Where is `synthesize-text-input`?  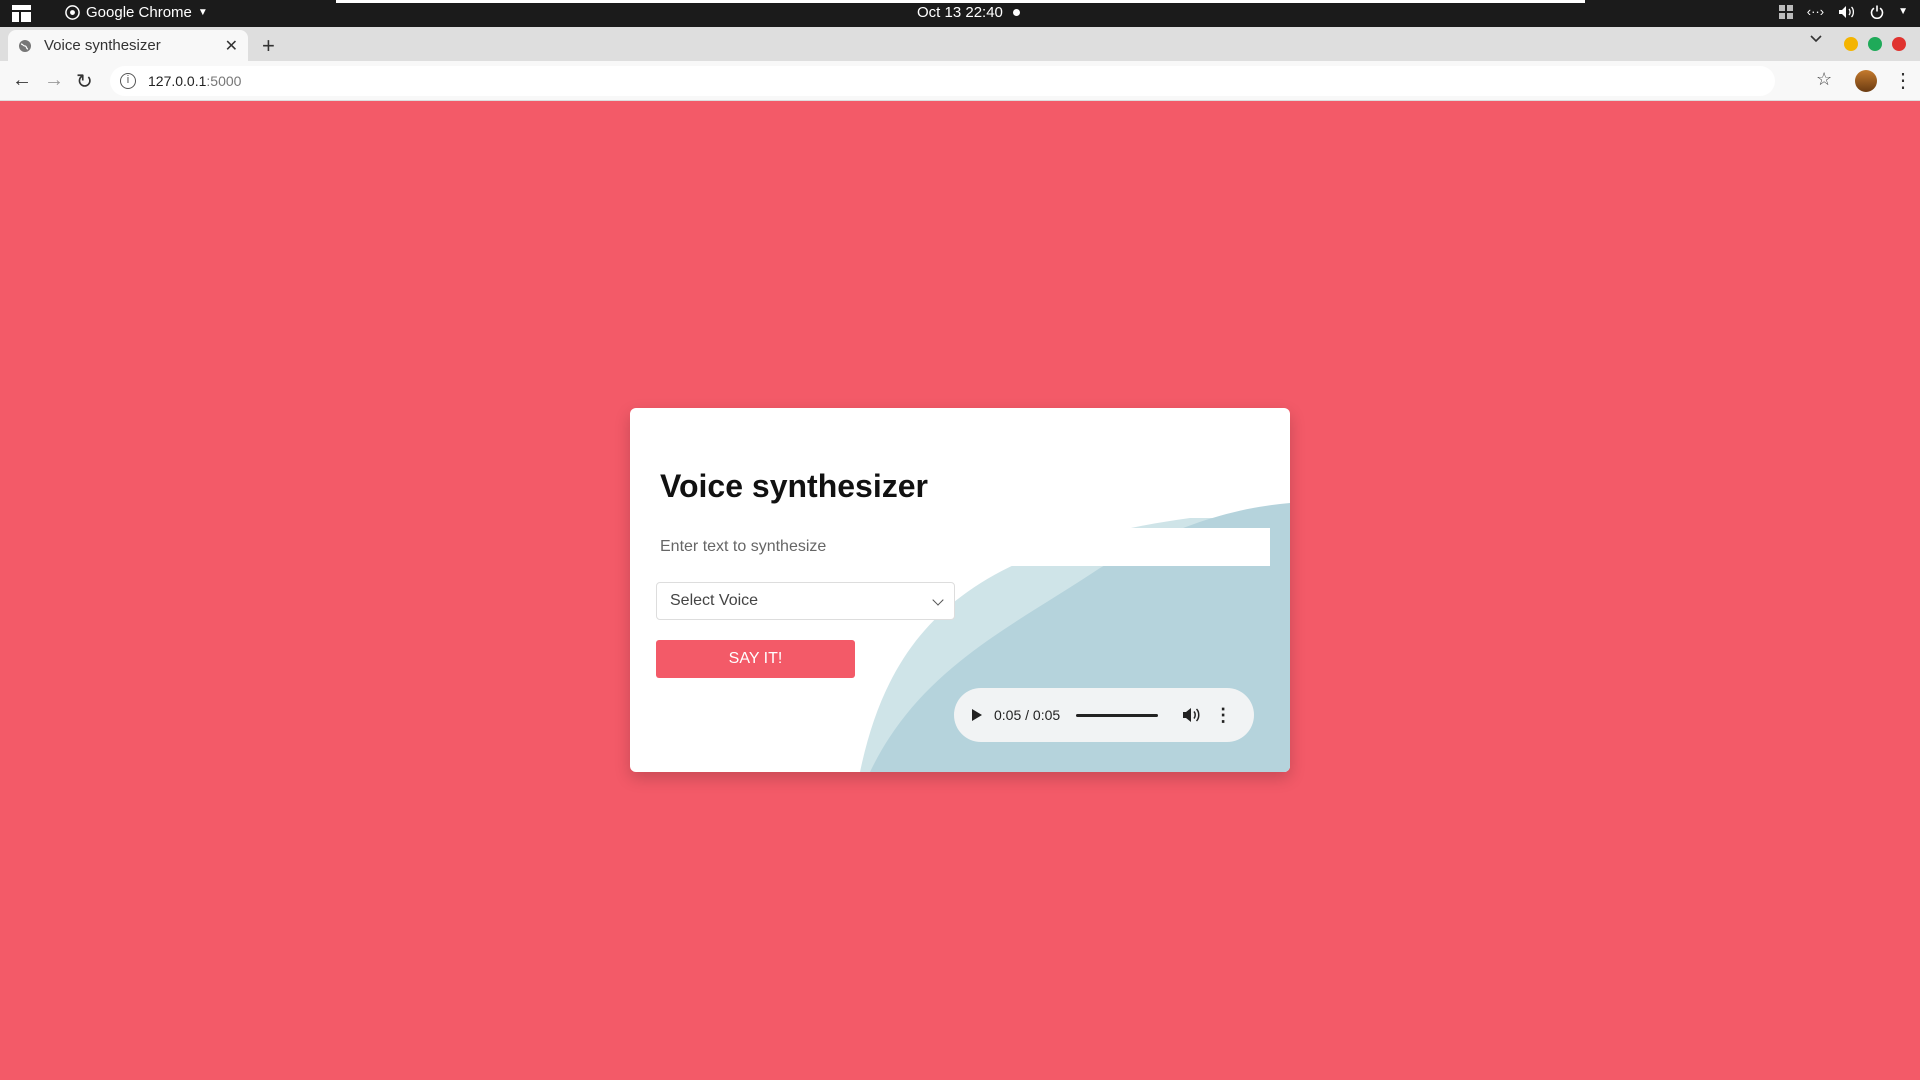
synthesize-text-input is located at coordinates (963, 547).